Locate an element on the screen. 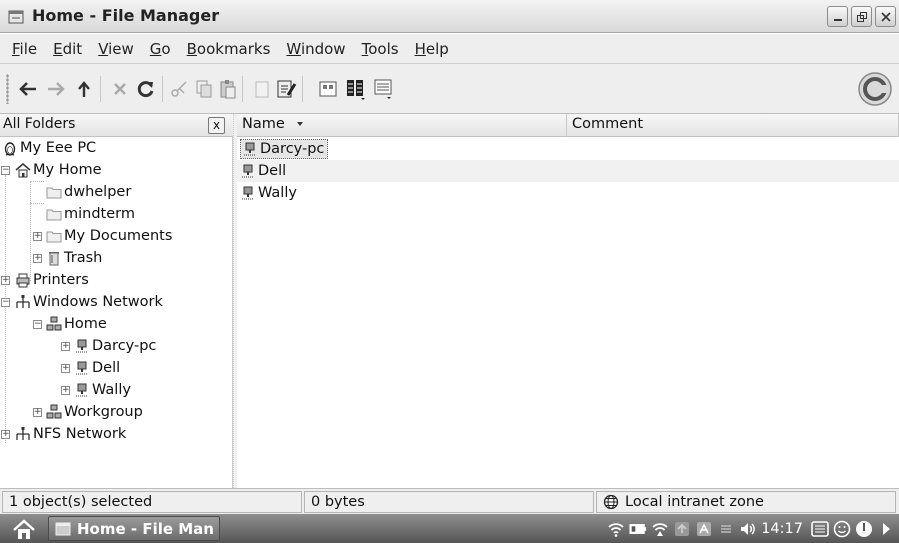 The height and width of the screenshot is (543, 899). menu-tools: Tools is located at coordinates (380, 49).